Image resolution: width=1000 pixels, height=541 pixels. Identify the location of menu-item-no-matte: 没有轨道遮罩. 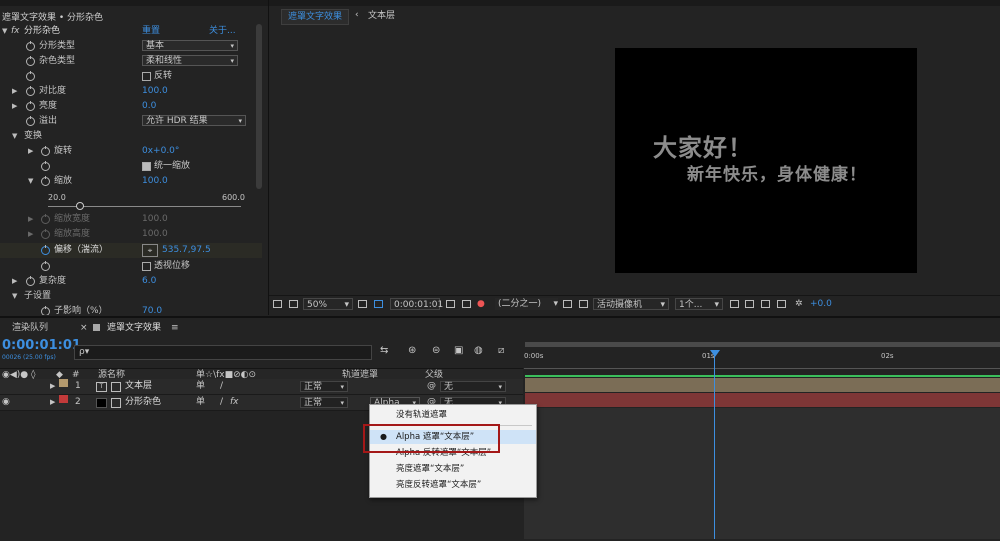
(453, 415).